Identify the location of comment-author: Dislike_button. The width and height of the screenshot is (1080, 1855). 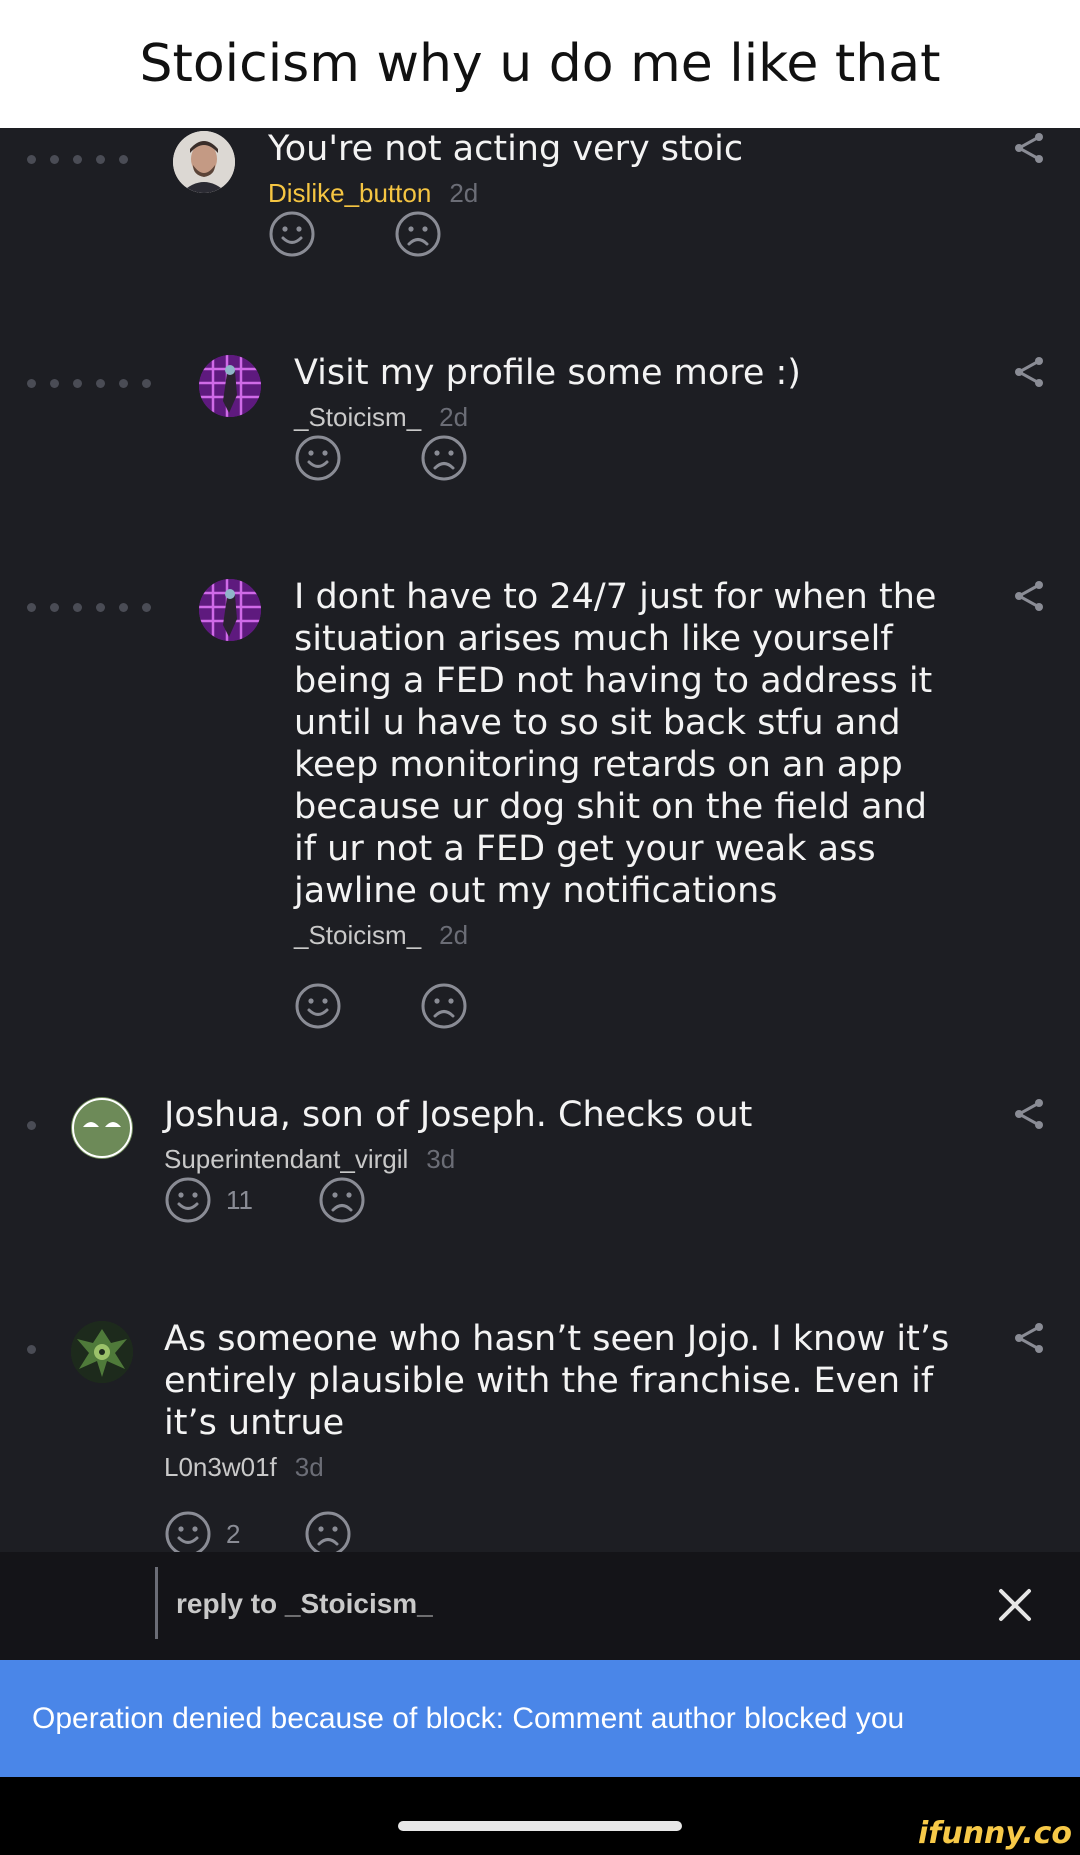
(349, 193).